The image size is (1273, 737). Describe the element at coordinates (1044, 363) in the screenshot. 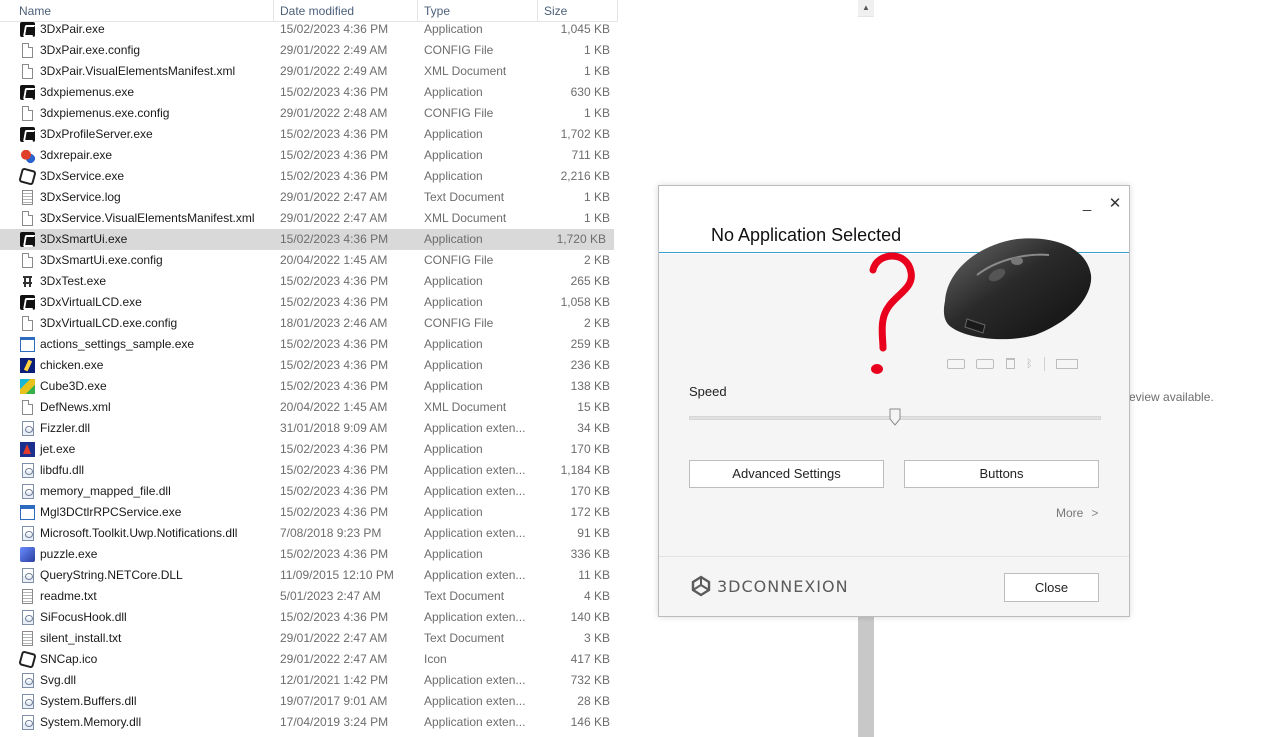

I see `status-separator` at that location.